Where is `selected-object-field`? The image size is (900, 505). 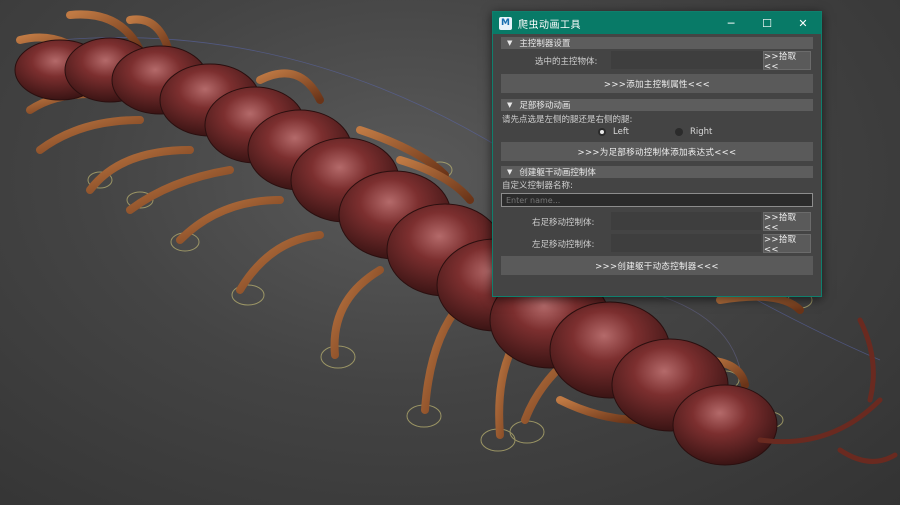
selected-object-field is located at coordinates (690, 60).